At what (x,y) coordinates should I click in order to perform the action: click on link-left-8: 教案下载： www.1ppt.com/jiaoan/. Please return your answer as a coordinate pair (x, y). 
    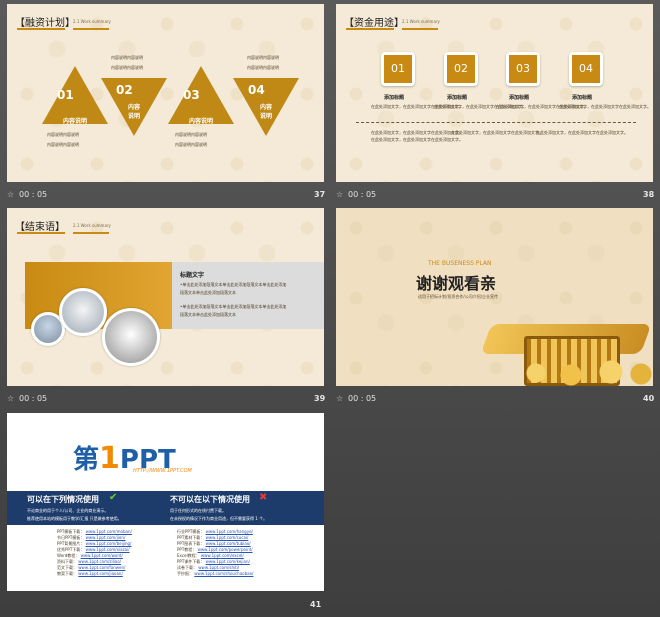
    Looking at the image, I should click on (112, 574).